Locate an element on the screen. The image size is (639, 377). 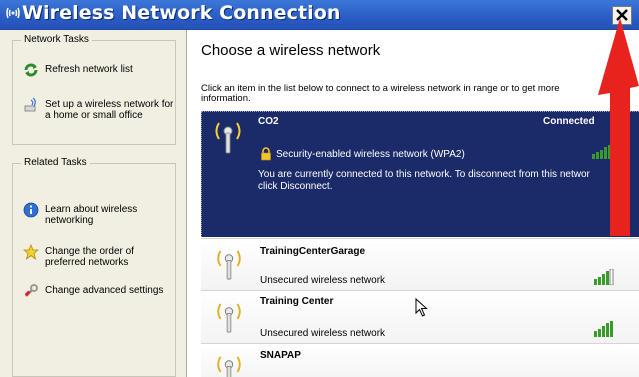
change-network-order-label: Change the order of preferred networks is located at coordinates (89, 257).